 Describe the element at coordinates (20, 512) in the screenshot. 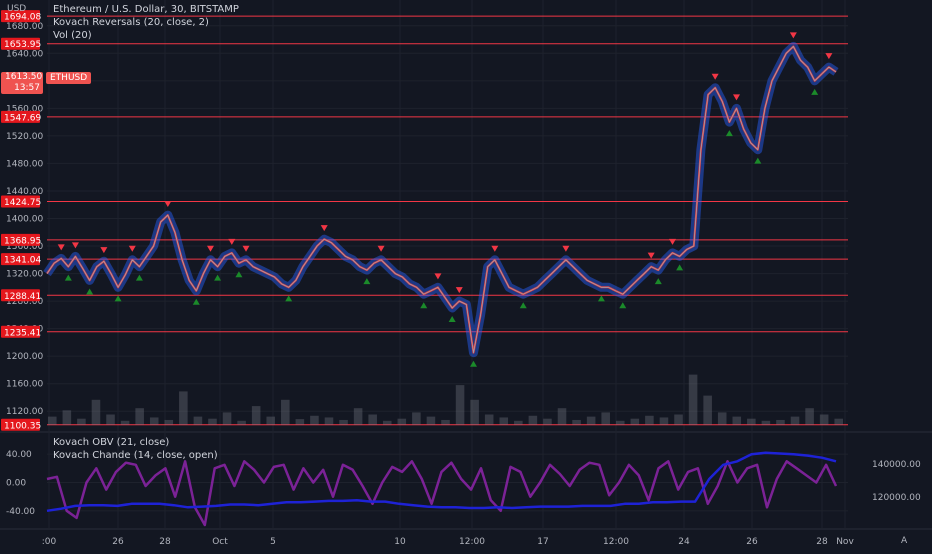

I see `lower-y-tick-left: -40.00` at that location.